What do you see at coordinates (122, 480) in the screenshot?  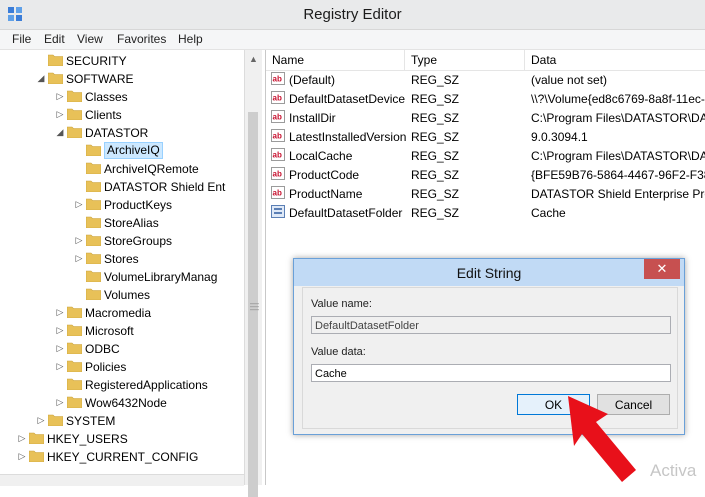 I see `tree-horizontal-scrollbar` at bounding box center [122, 480].